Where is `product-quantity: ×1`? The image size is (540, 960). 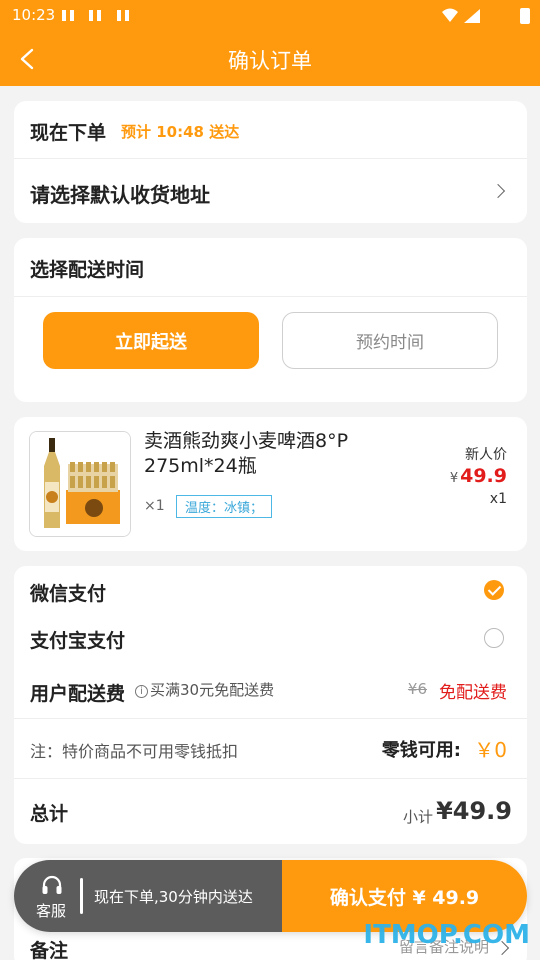
product-quantity: ×1 is located at coordinates (154, 506).